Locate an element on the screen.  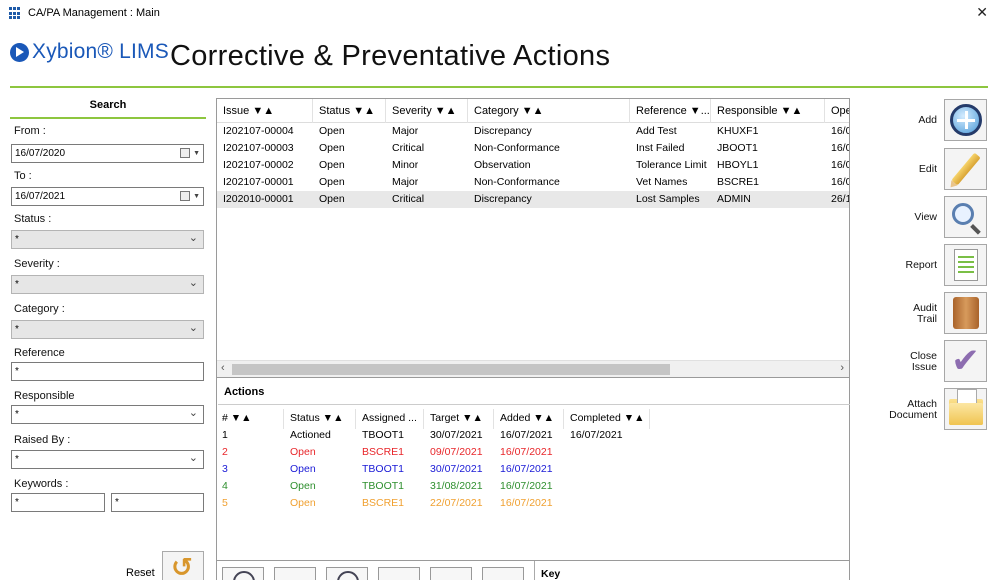
audit-trail-button is located at coordinates (965, 313).